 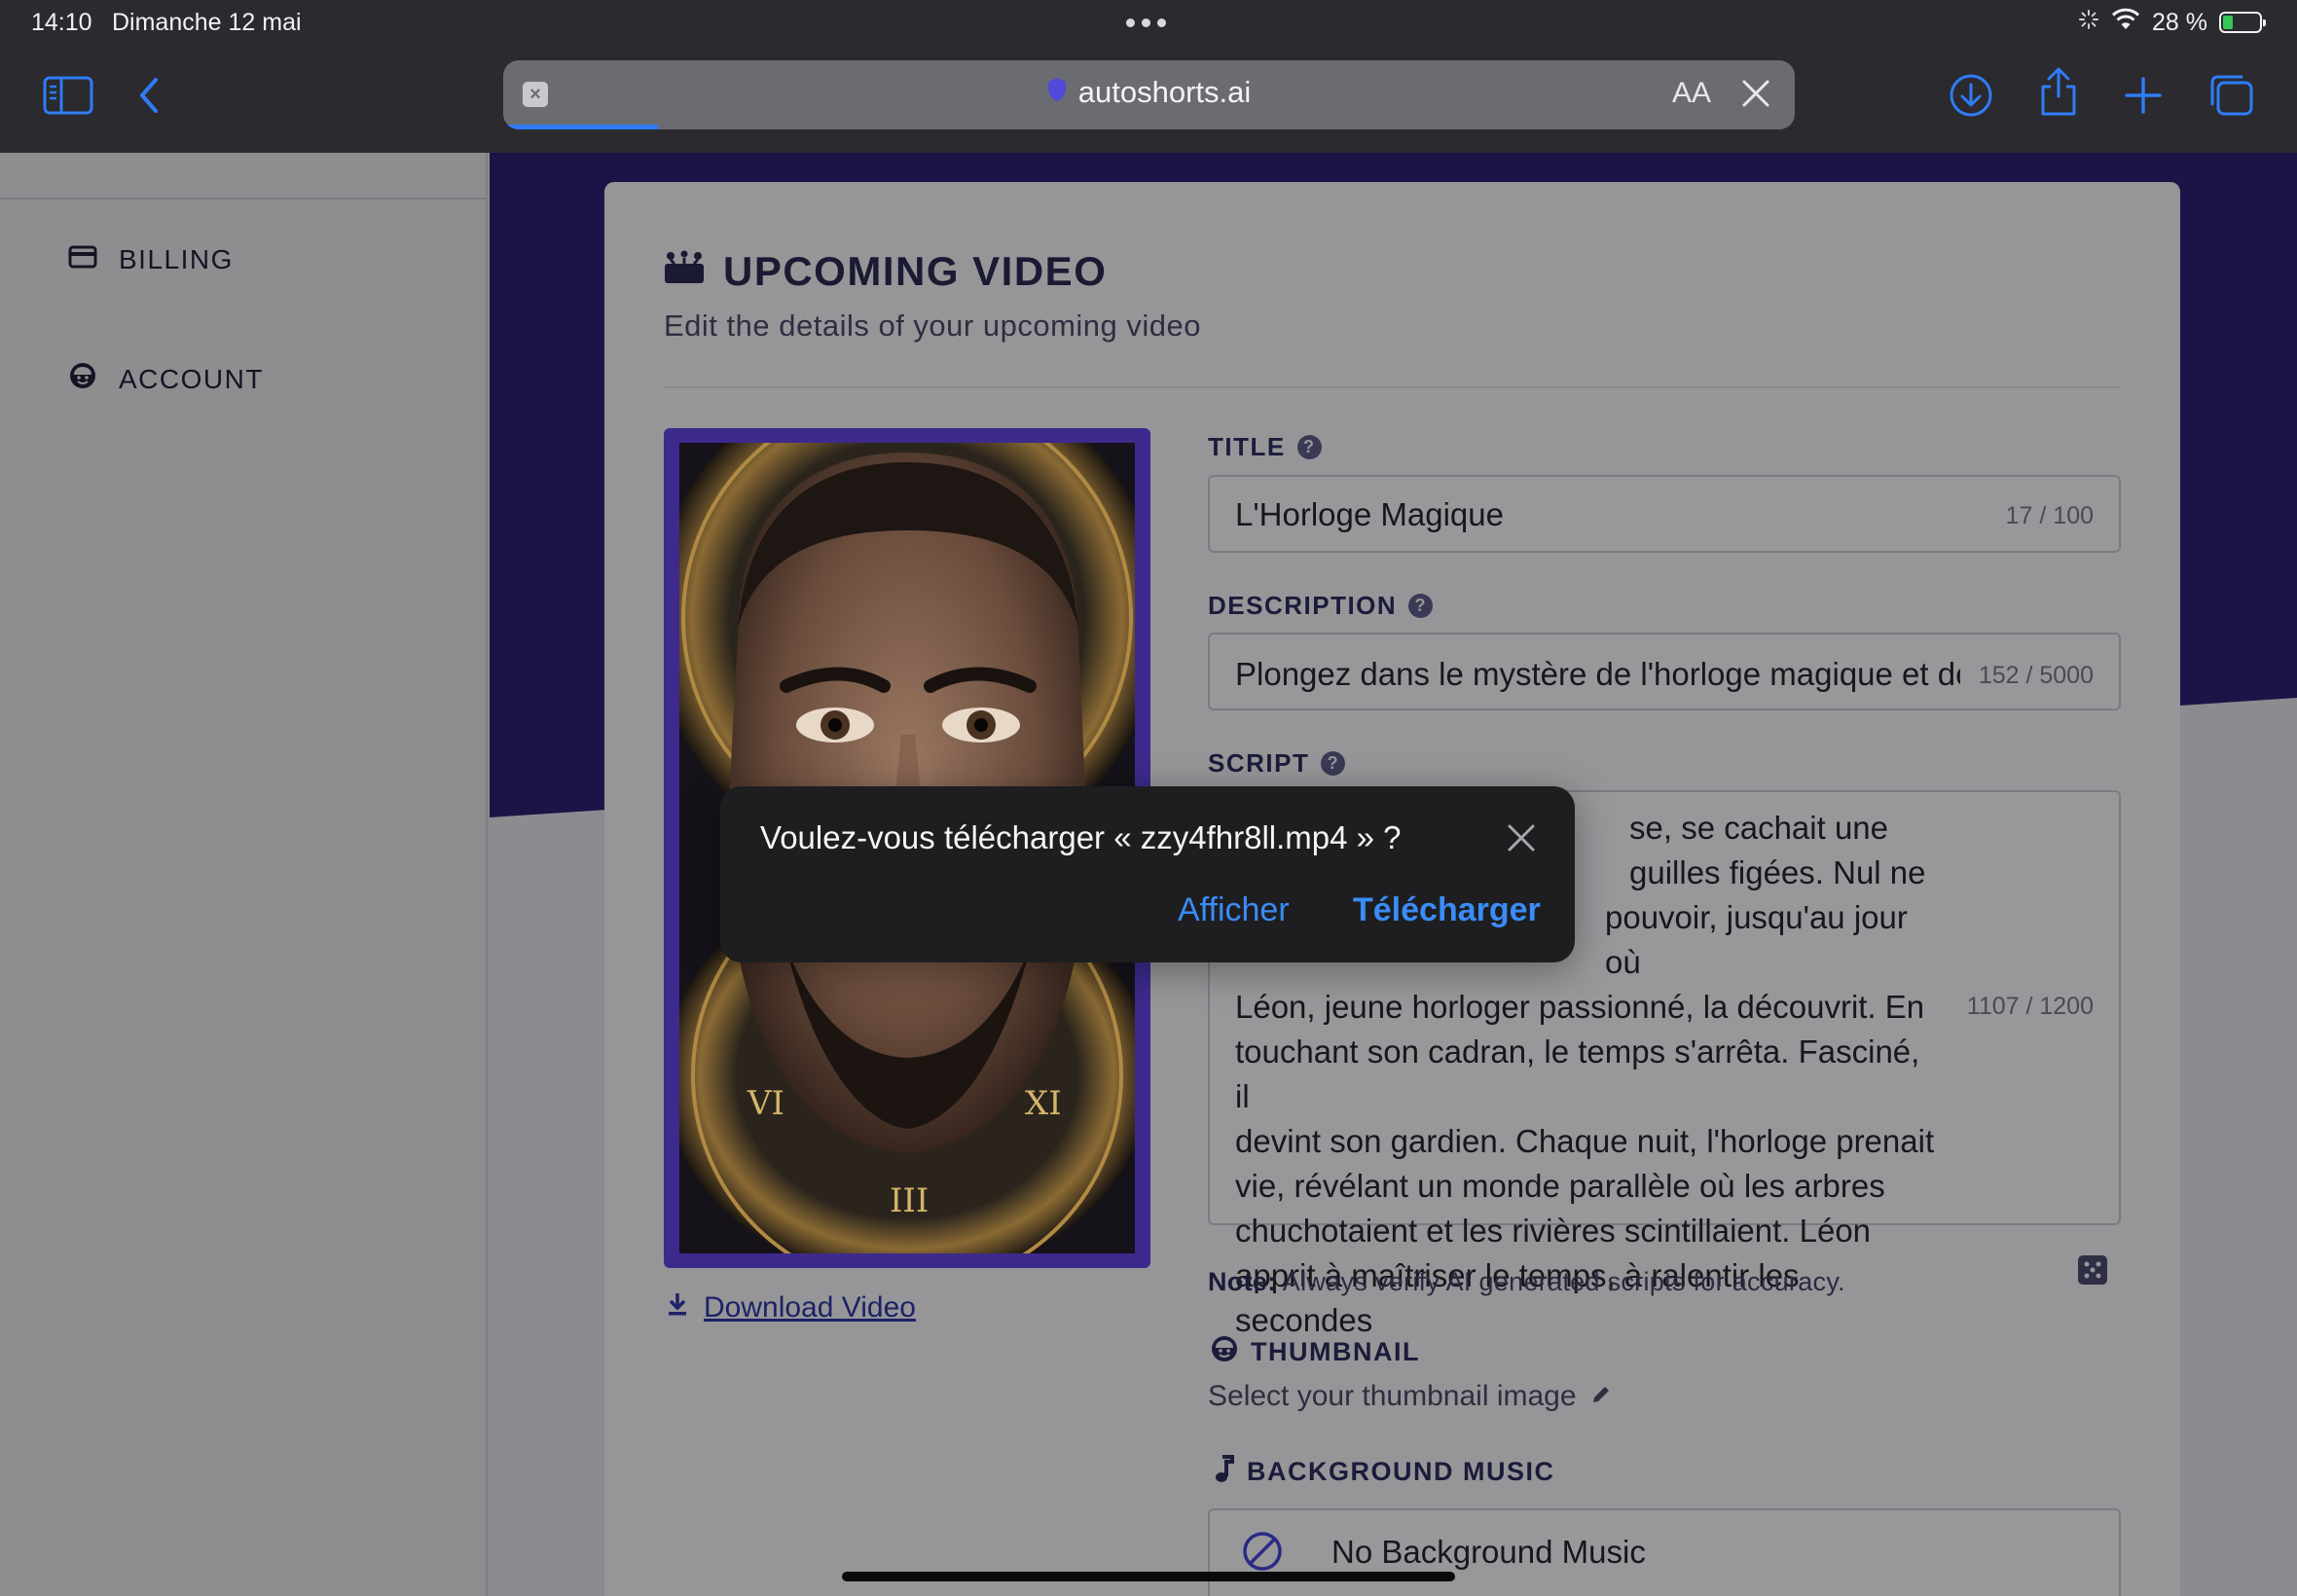 I want to click on battery-icon, so click(x=2242, y=22).